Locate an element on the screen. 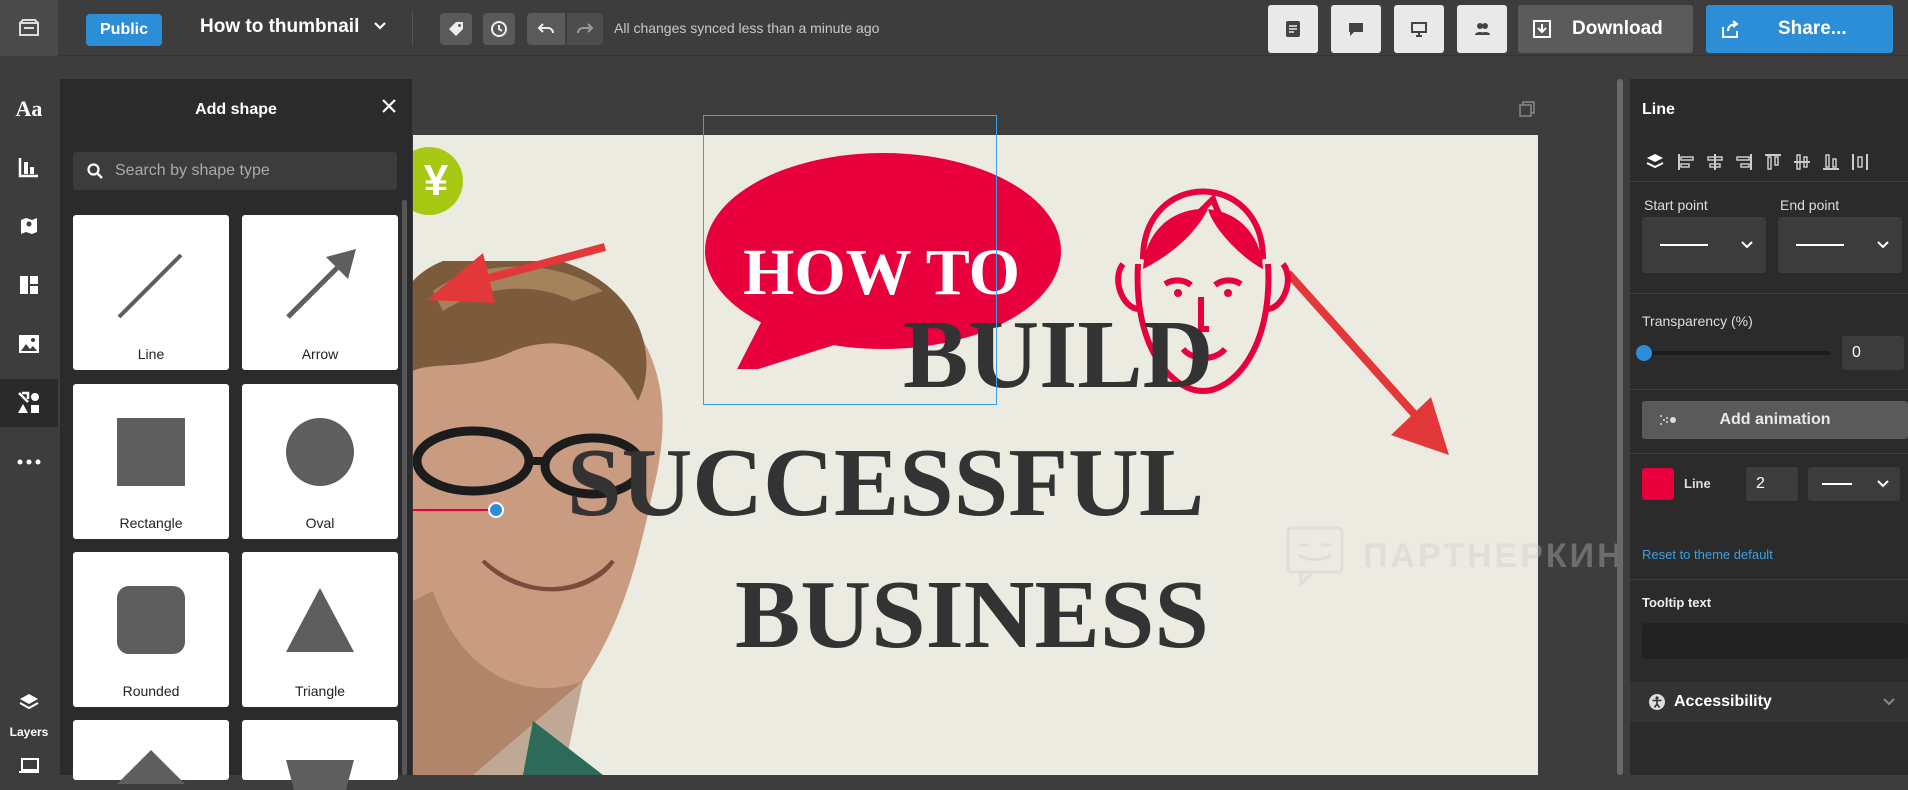  distribute-horizontal-icon is located at coordinates (1860, 162).